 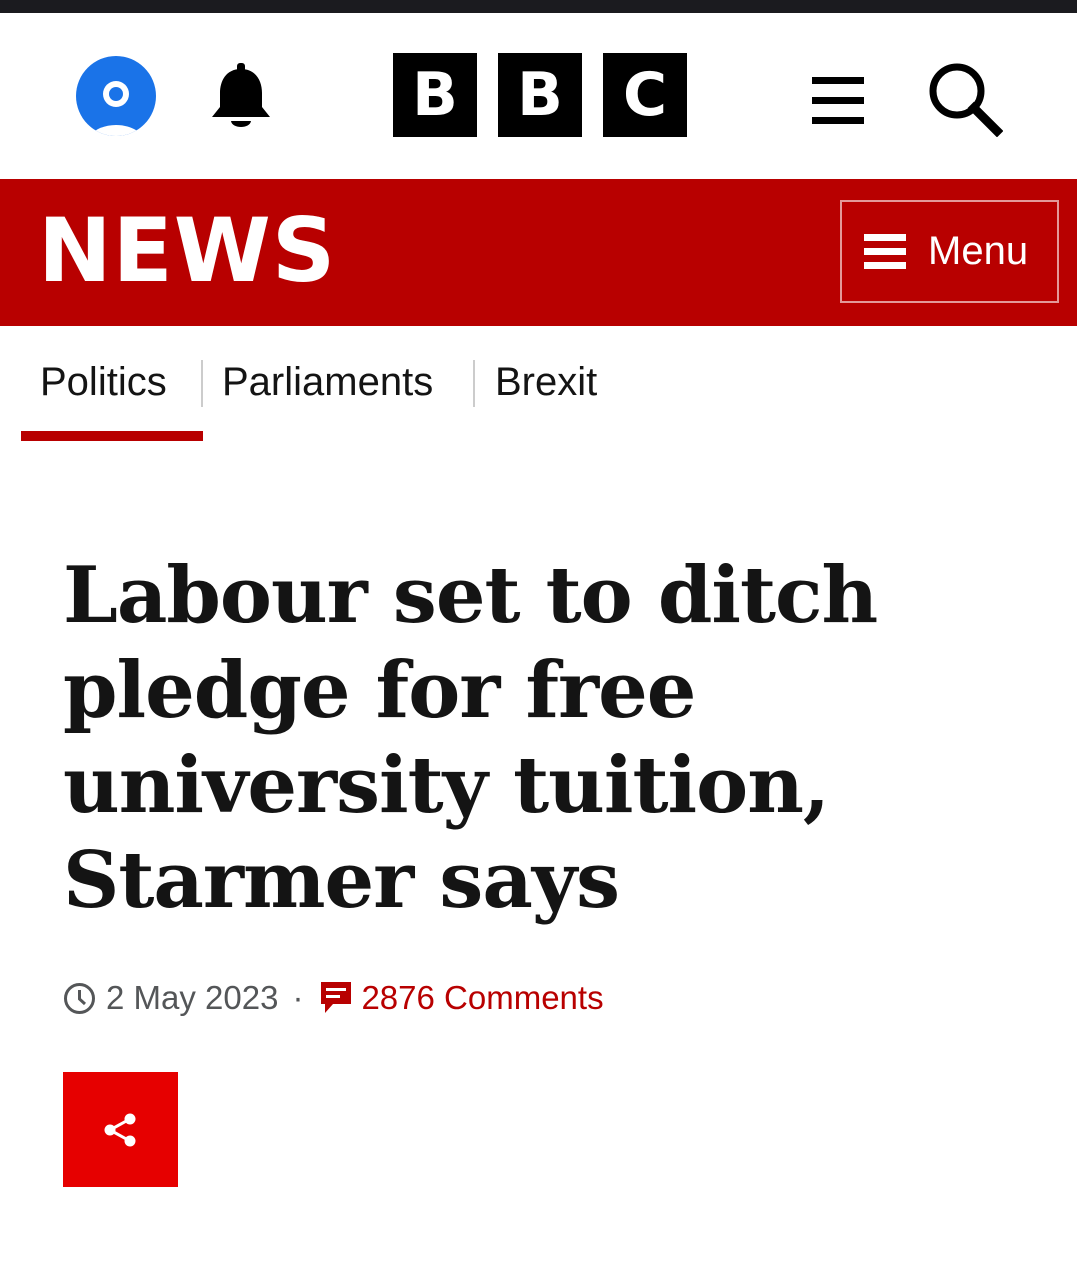 What do you see at coordinates (446, 785) in the screenshot?
I see `headline-line: university tuition,` at bounding box center [446, 785].